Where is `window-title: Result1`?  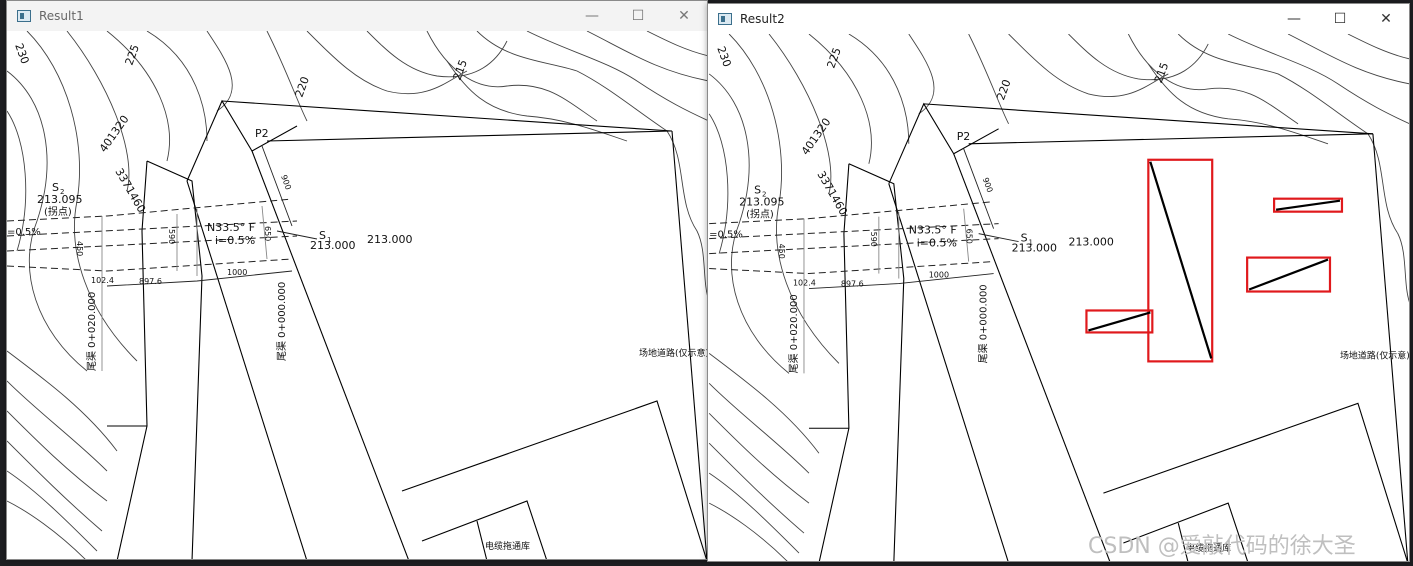
window-title: Result1 is located at coordinates (61, 16).